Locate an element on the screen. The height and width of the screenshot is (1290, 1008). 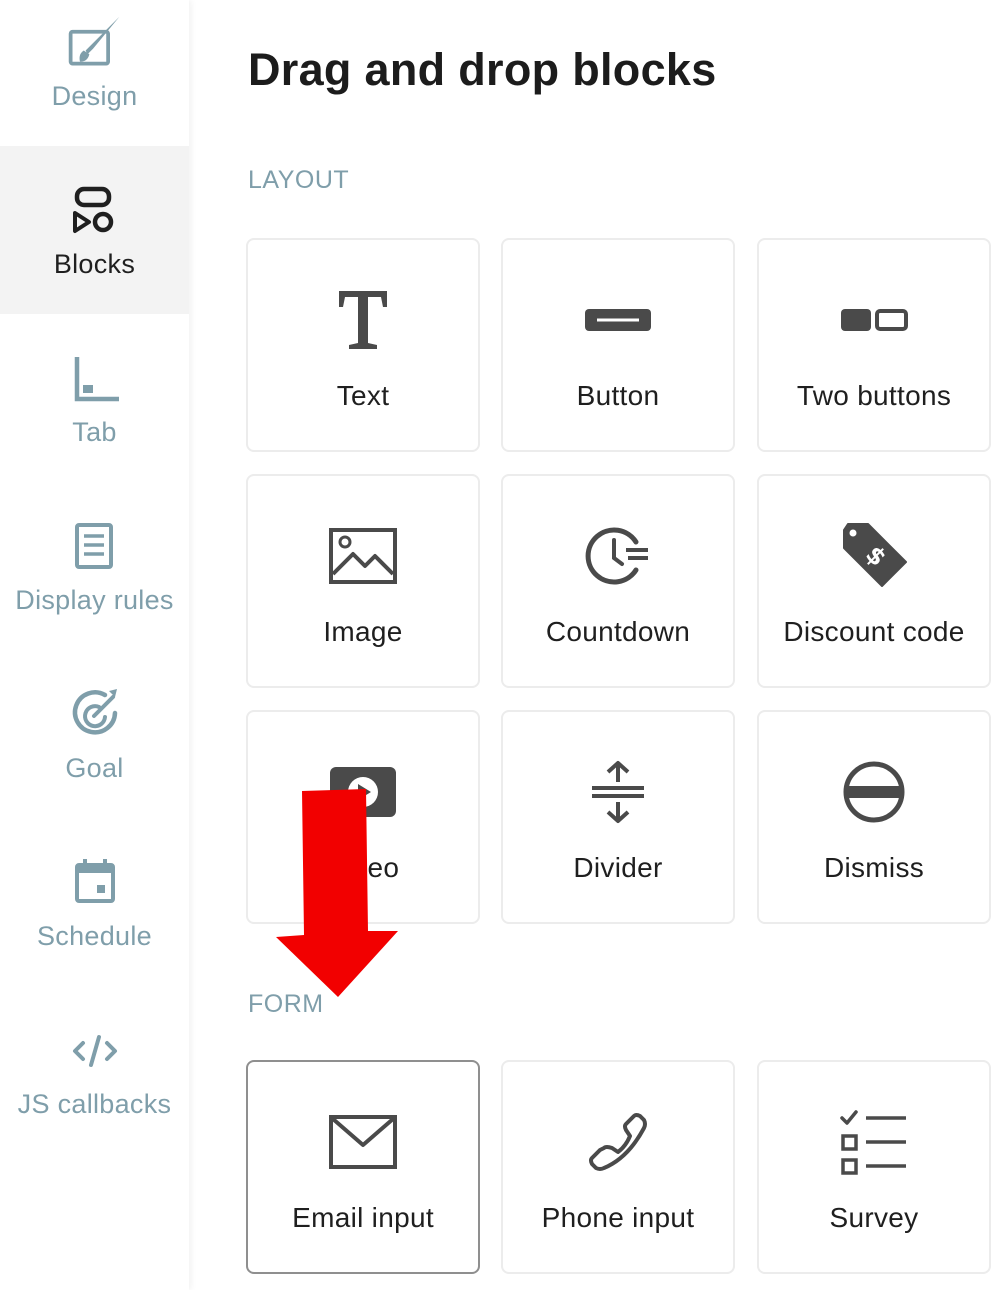
sidebar-item-display-rules: Display rules is located at coordinates (94, 566).